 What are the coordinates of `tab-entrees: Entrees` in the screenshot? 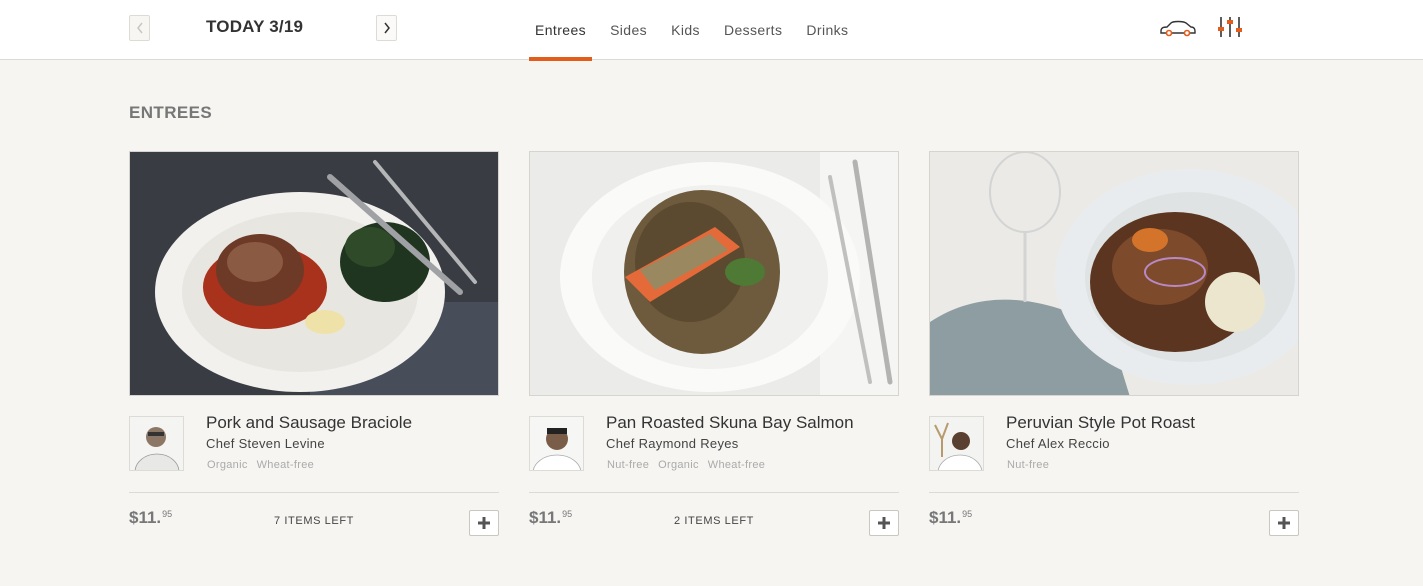 It's located at (561, 30).